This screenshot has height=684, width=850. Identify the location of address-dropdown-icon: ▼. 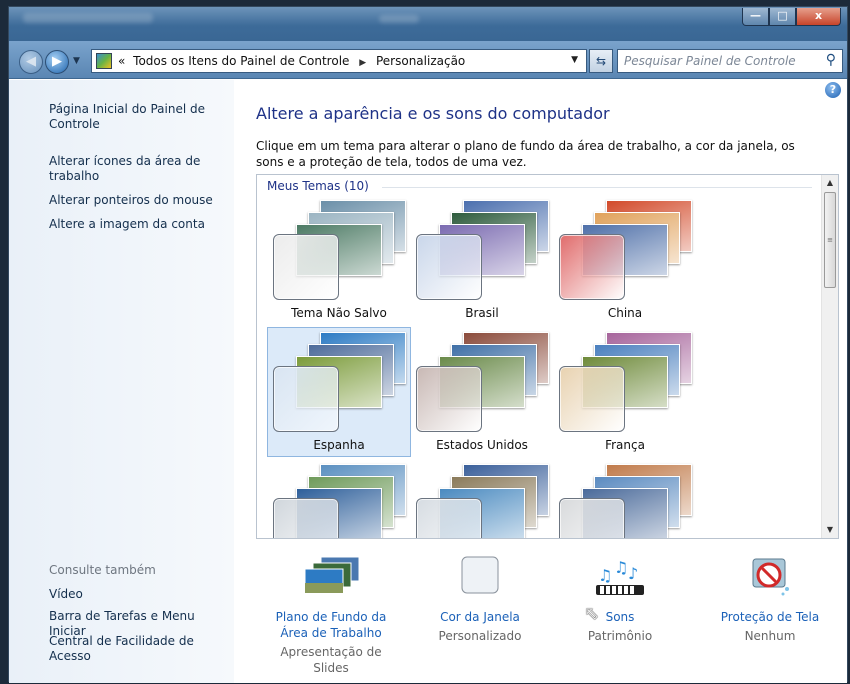
(574, 60).